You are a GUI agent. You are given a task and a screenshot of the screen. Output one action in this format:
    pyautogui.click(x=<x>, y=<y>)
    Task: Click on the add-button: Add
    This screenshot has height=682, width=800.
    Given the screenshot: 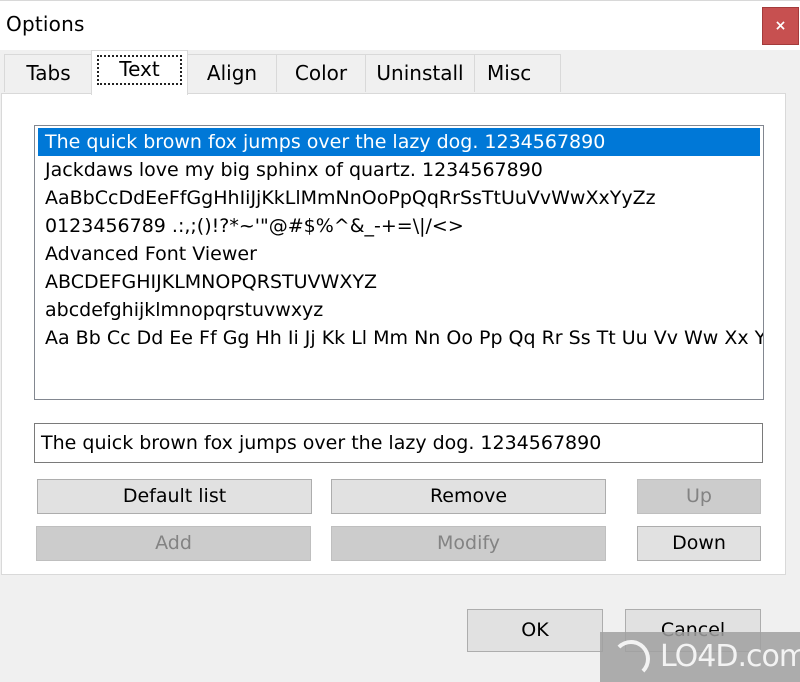 What is the action you would take?
    pyautogui.click(x=173, y=543)
    